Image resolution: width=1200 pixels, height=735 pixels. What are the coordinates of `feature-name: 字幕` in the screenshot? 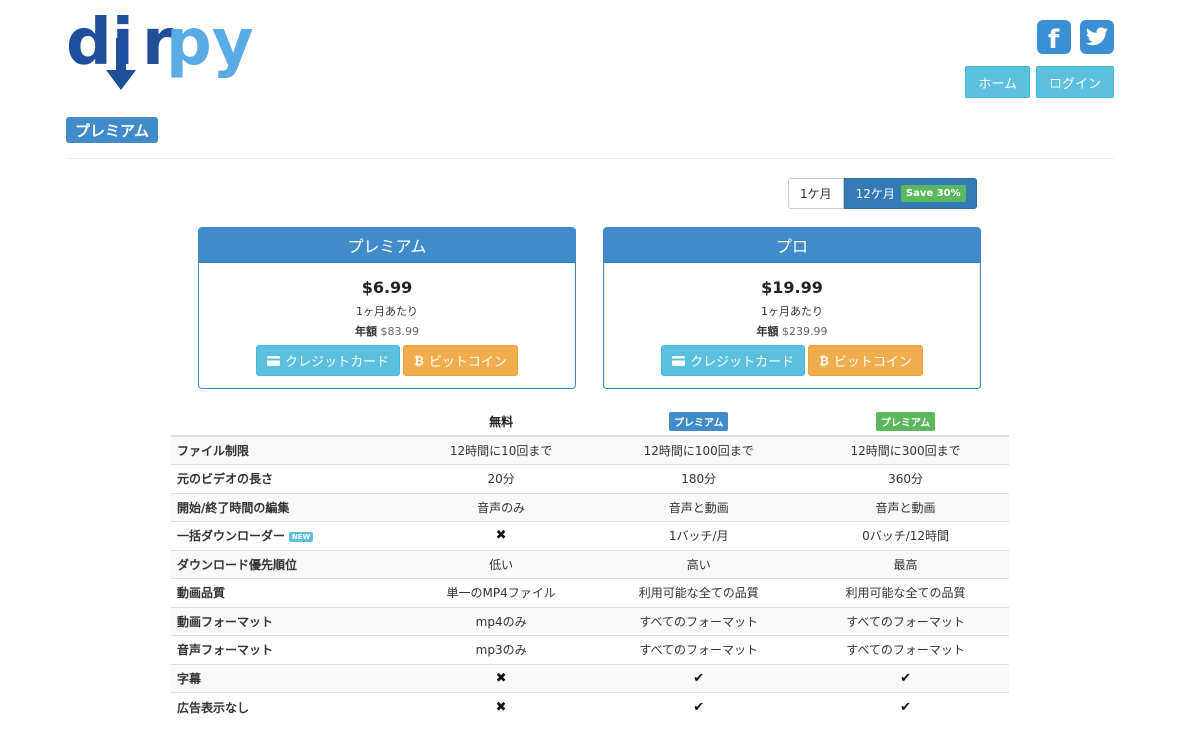 It's located at (289, 678).